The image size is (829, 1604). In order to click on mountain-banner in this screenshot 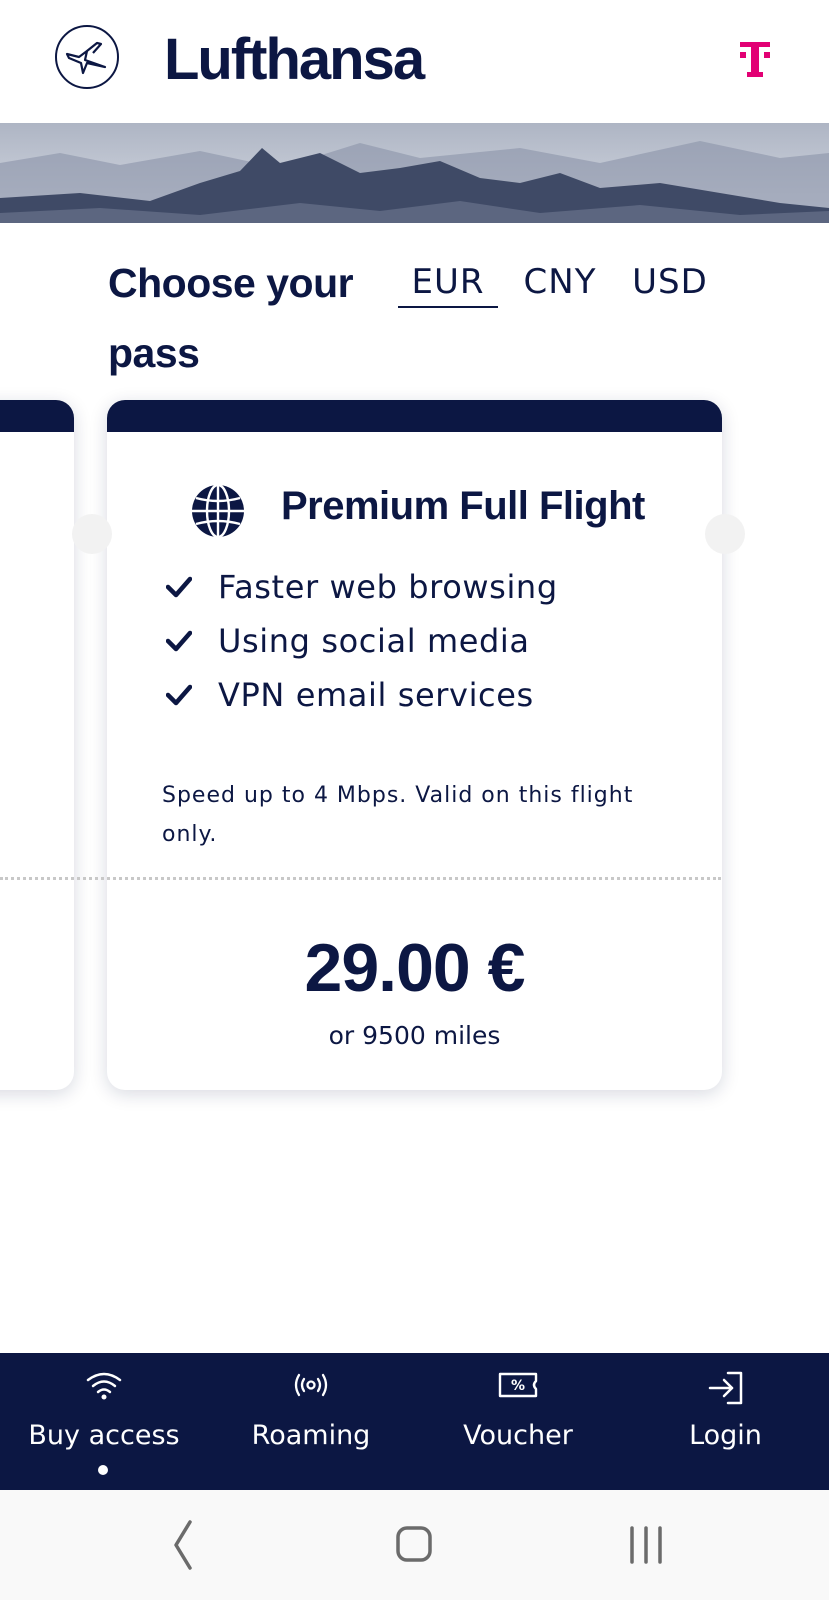, I will do `click(414, 173)`.